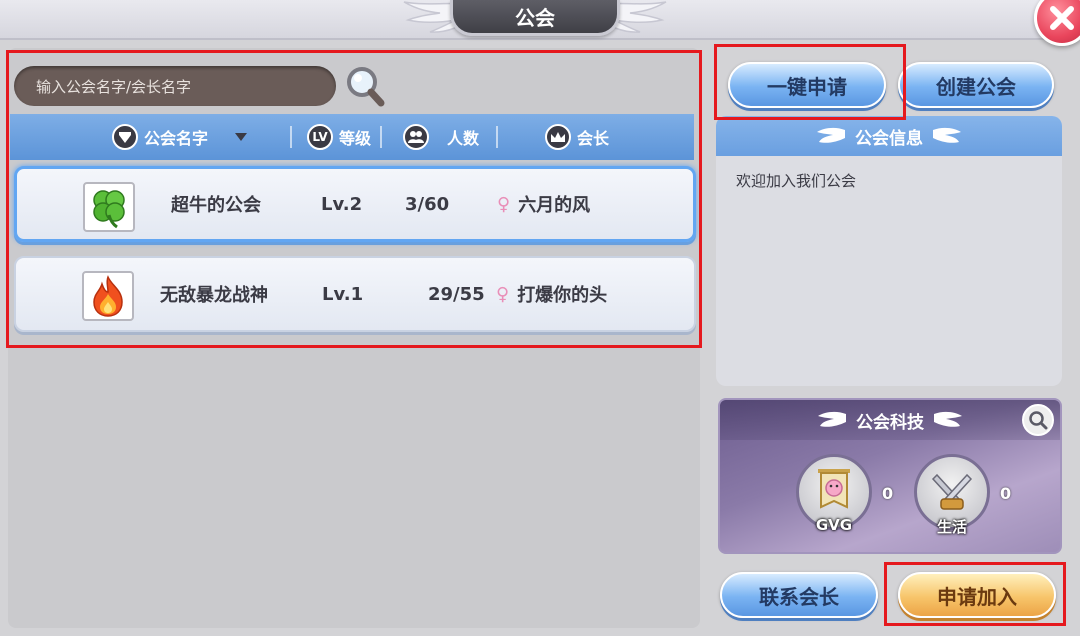 This screenshot has width=1080, height=636. What do you see at coordinates (108, 296) in the screenshot?
I see `fire-icon` at bounding box center [108, 296].